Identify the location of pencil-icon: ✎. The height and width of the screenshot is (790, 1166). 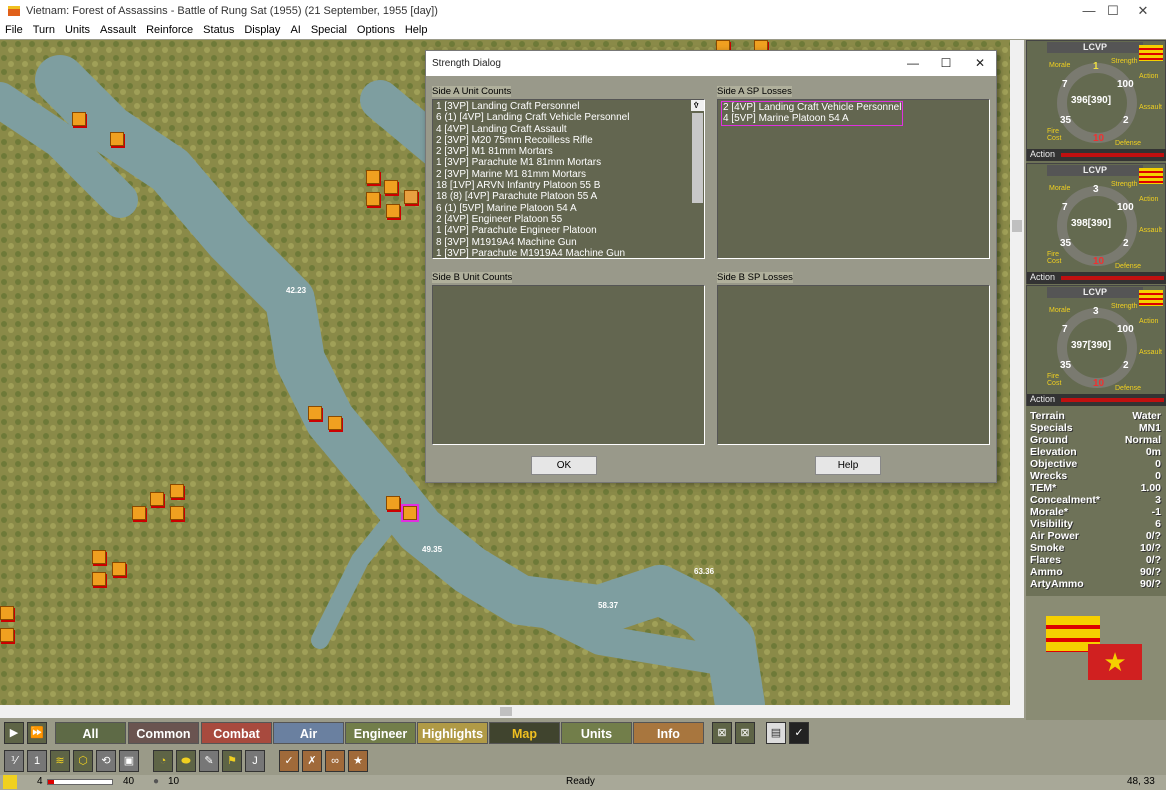
(209, 761).